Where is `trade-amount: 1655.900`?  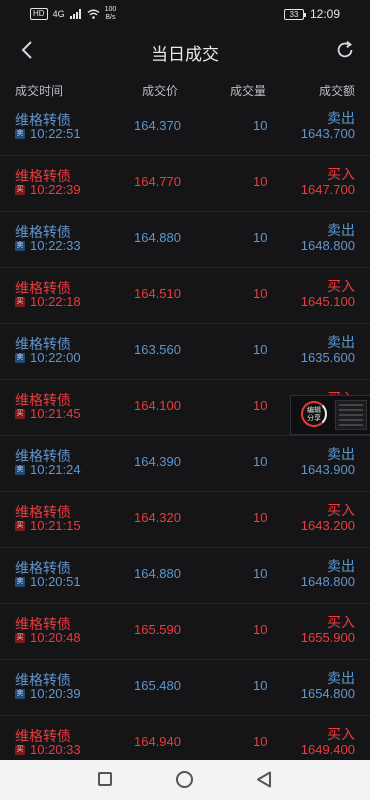 trade-amount: 1655.900 is located at coordinates (327, 637).